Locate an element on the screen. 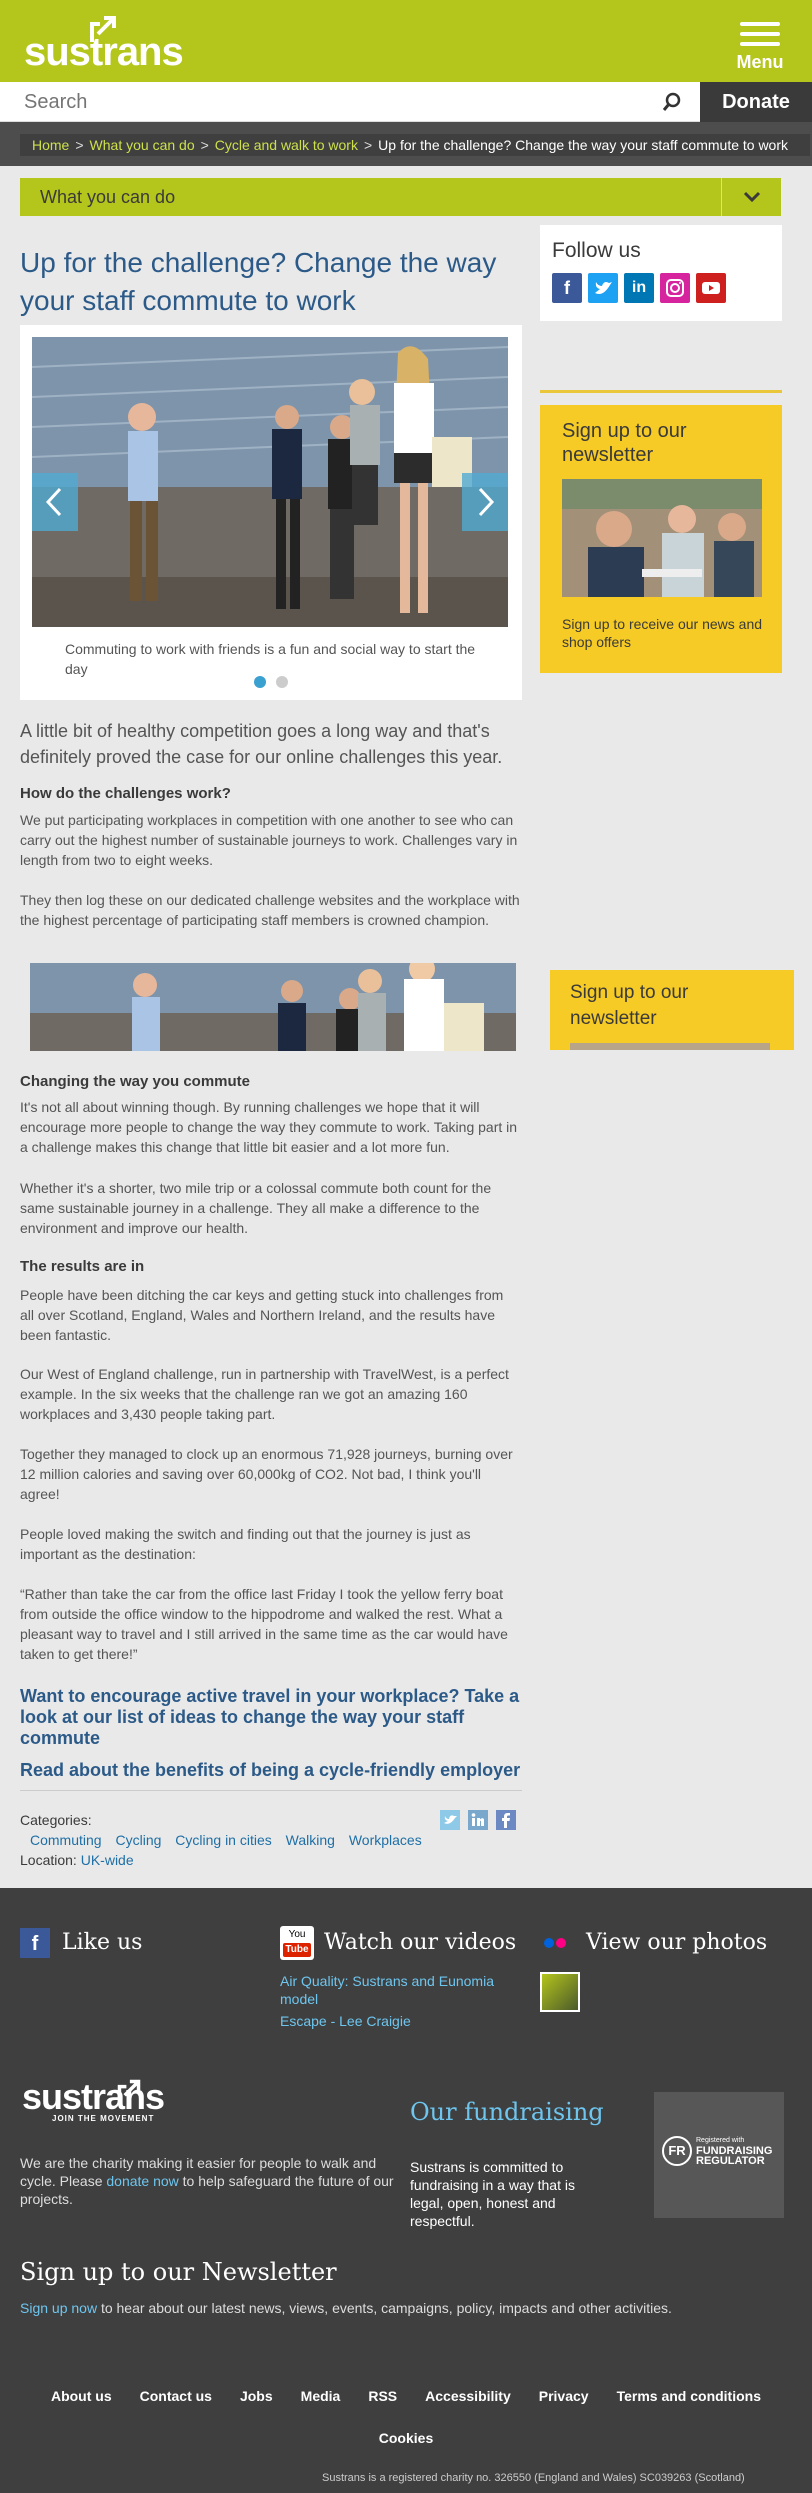 Image resolution: width=812 pixels, height=2493 pixels. chevron-down-icon is located at coordinates (751, 197).